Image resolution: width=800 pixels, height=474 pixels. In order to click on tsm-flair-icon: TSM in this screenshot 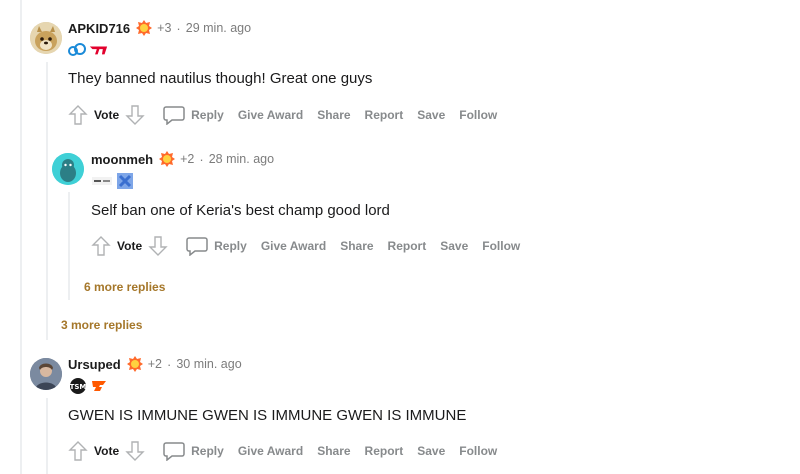, I will do `click(77, 386)`.